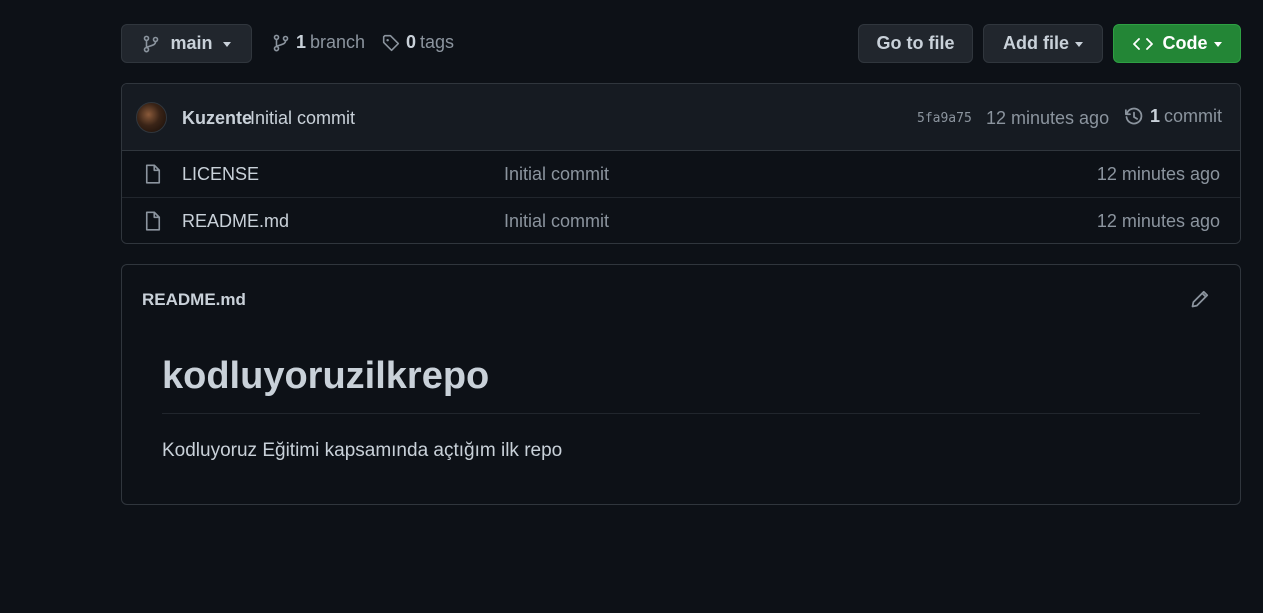  I want to click on commit-count: 1, so click(1155, 116).